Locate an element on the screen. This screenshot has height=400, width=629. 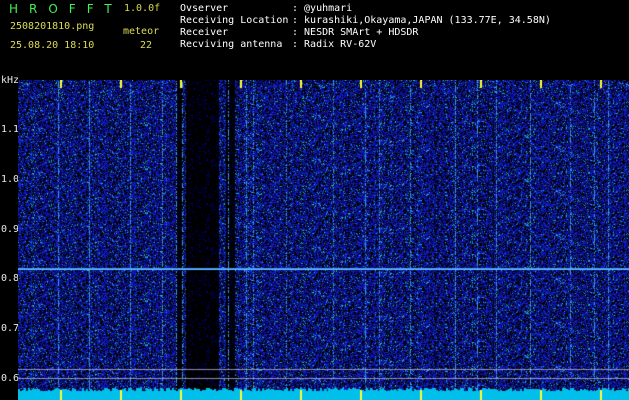
y-label-0-8: 0.8 is located at coordinates (10, 278).